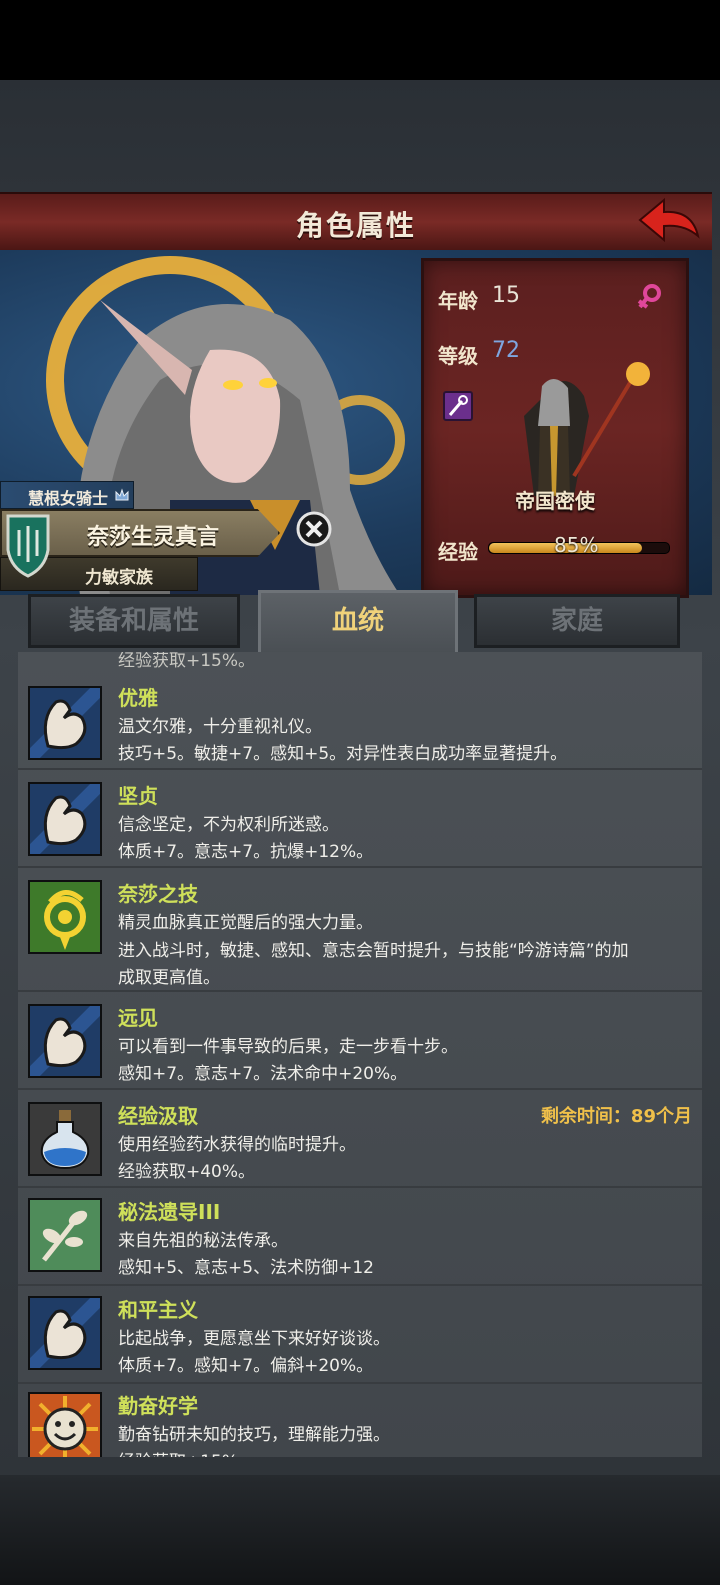 Image resolution: width=720 pixels, height=1585 pixels. Describe the element at coordinates (158, 1310) in the screenshot. I see `trait-name: 和平主义` at that location.